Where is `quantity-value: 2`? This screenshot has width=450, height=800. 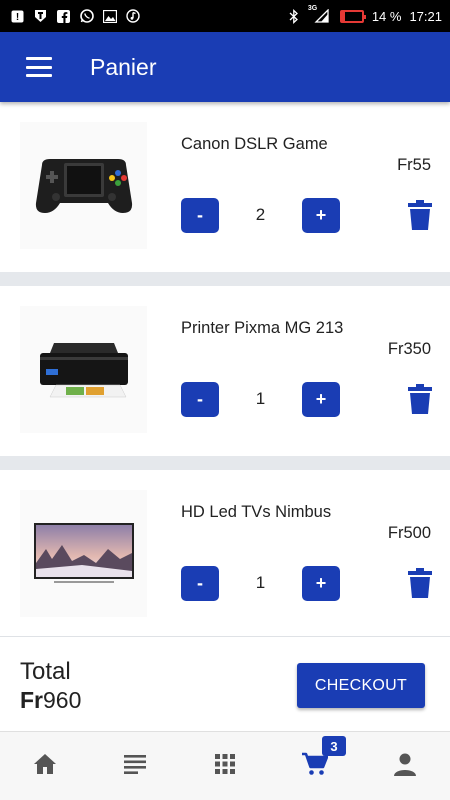 quantity-value: 2 is located at coordinates (260, 214).